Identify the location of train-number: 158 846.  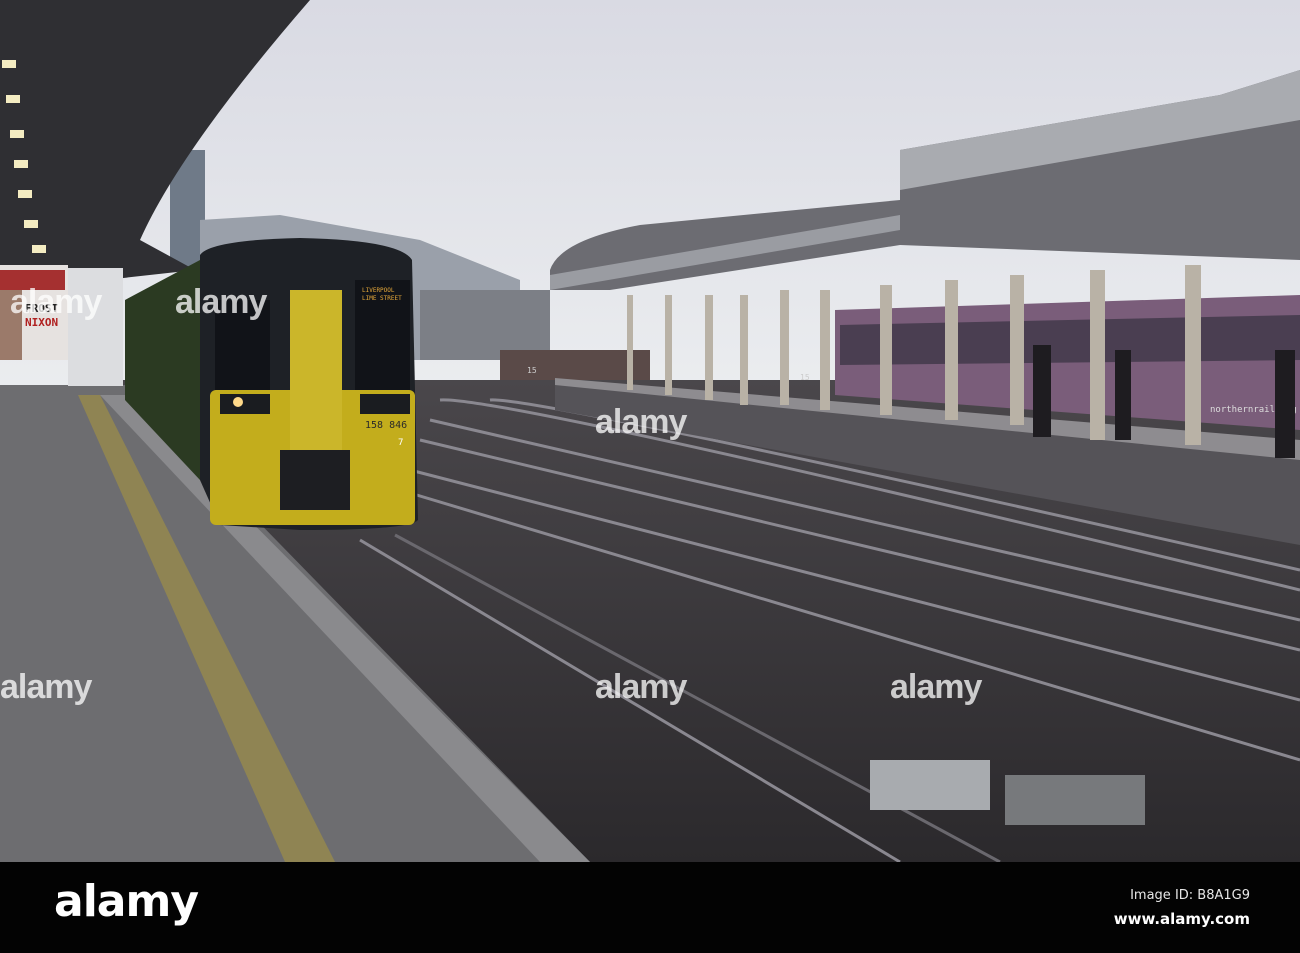
(386, 425).